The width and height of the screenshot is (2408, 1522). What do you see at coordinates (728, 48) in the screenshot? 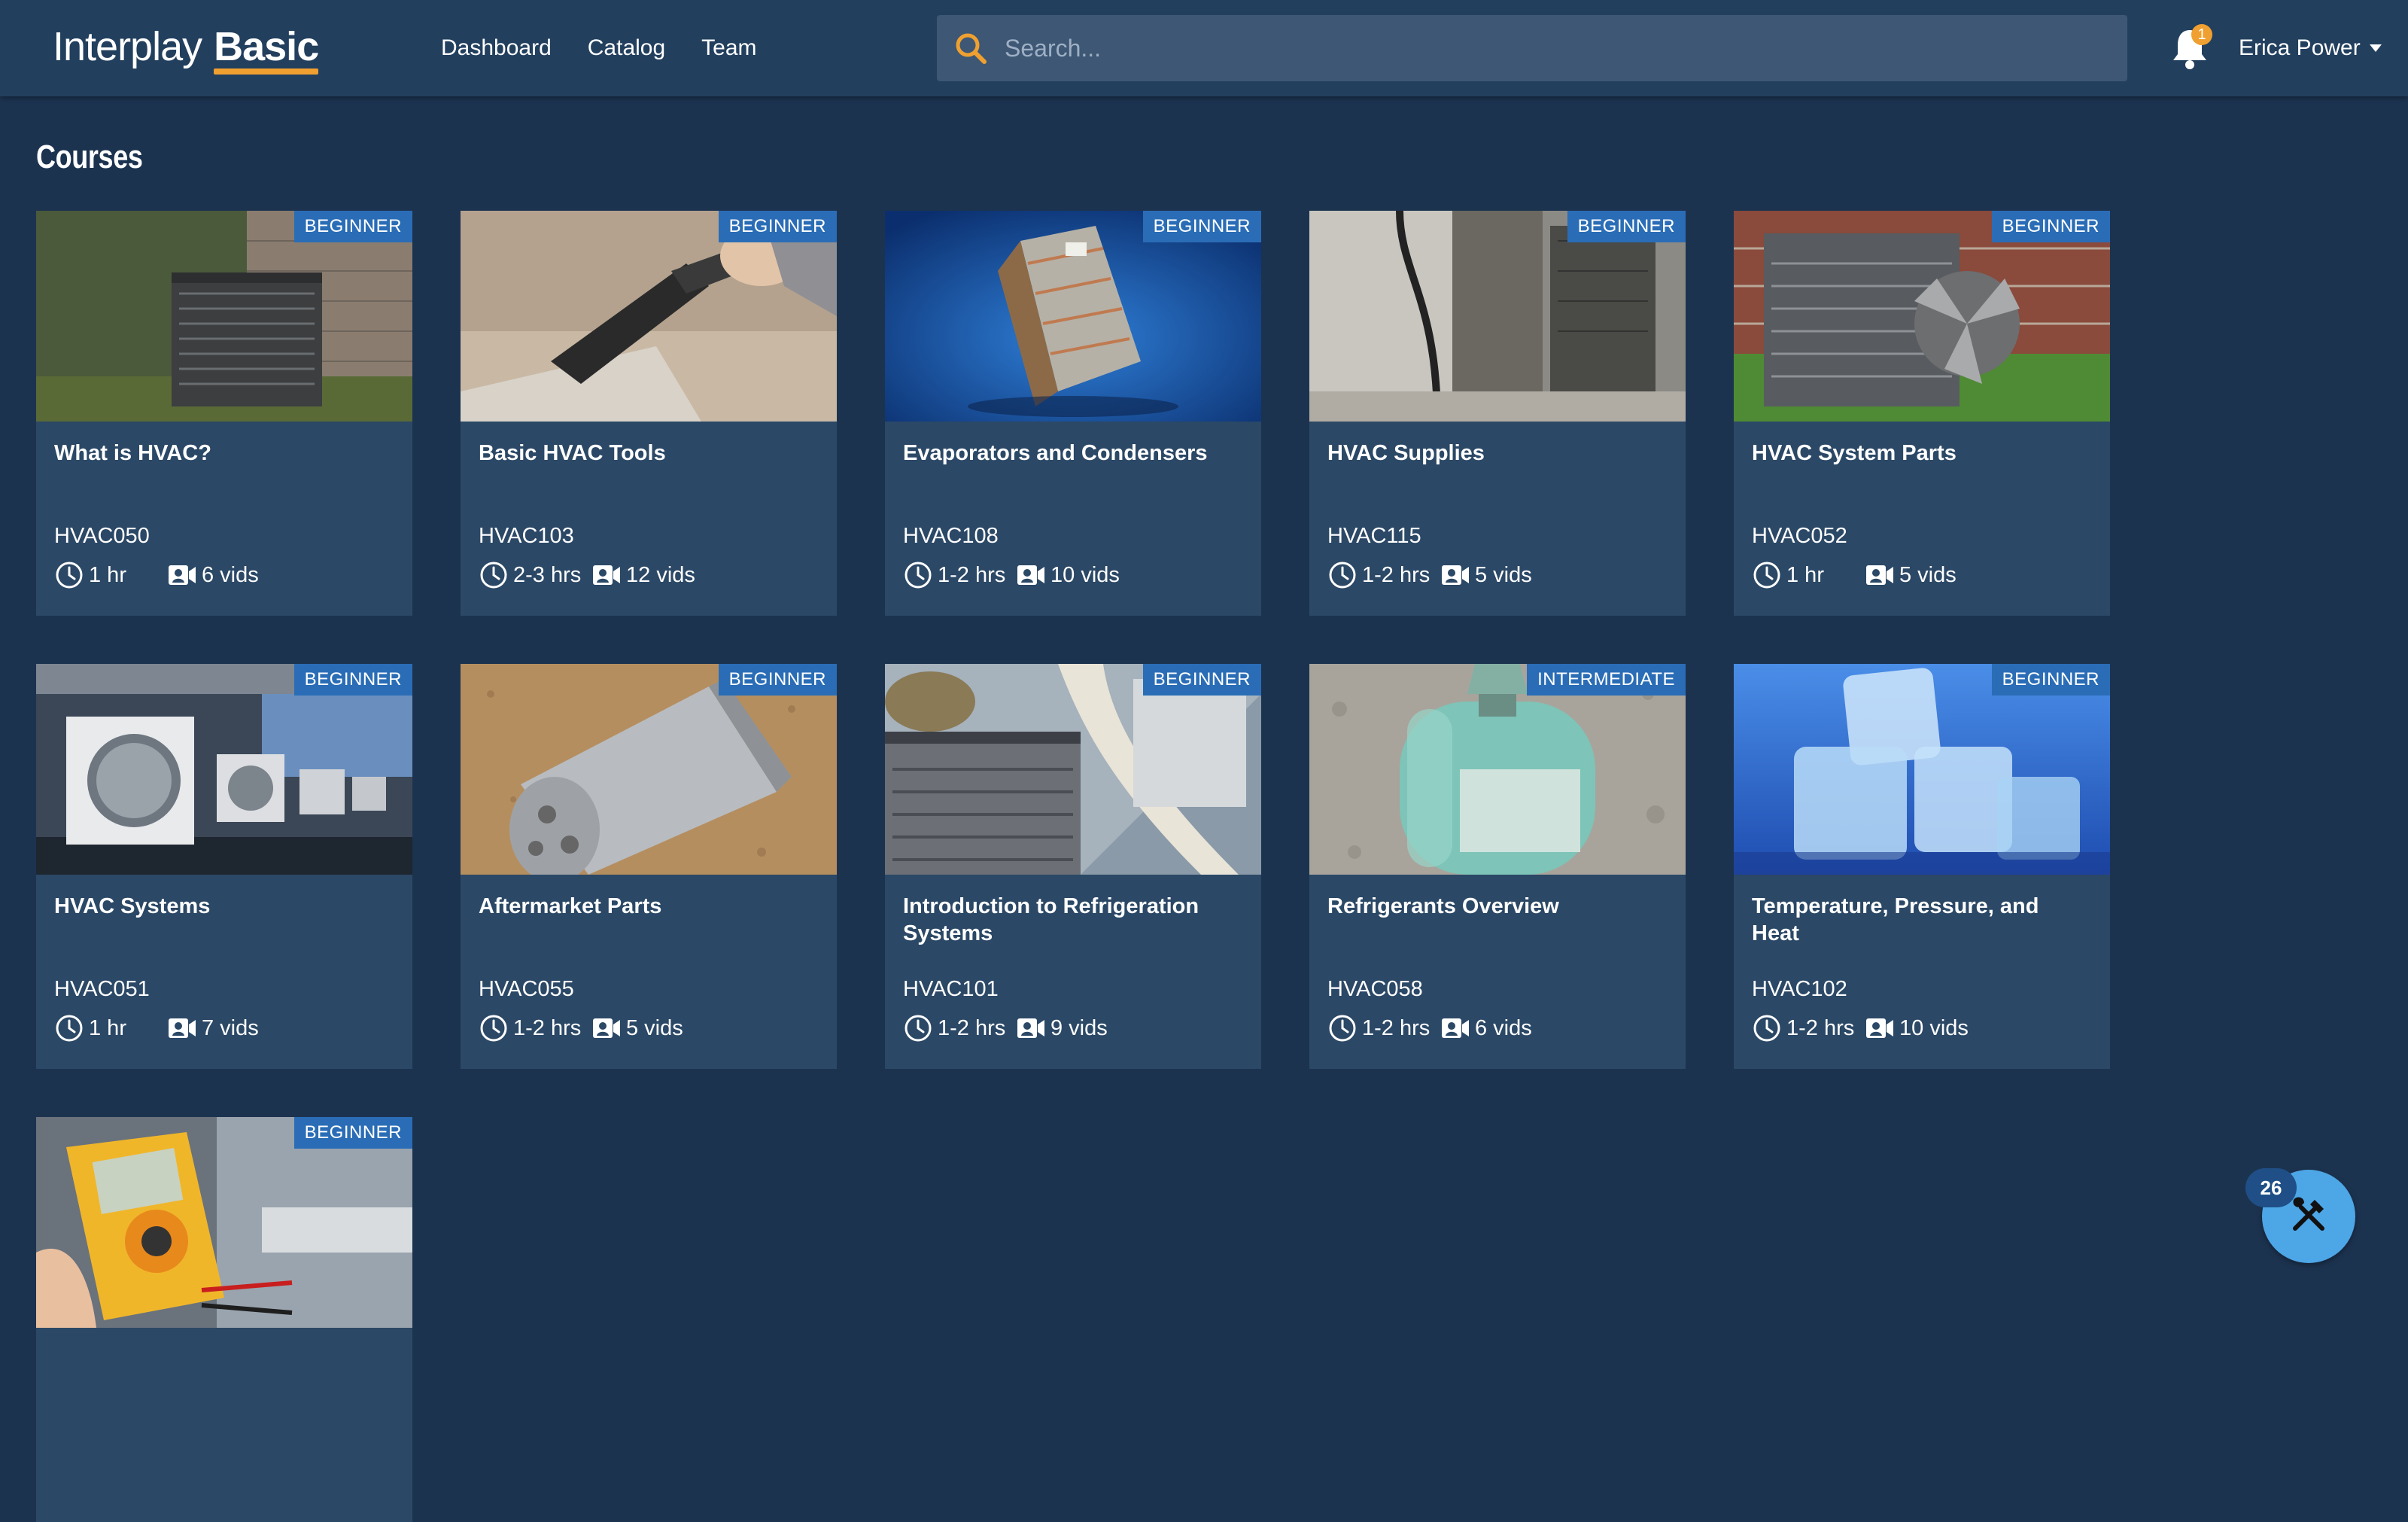
I see `nav-team: Team` at bounding box center [728, 48].